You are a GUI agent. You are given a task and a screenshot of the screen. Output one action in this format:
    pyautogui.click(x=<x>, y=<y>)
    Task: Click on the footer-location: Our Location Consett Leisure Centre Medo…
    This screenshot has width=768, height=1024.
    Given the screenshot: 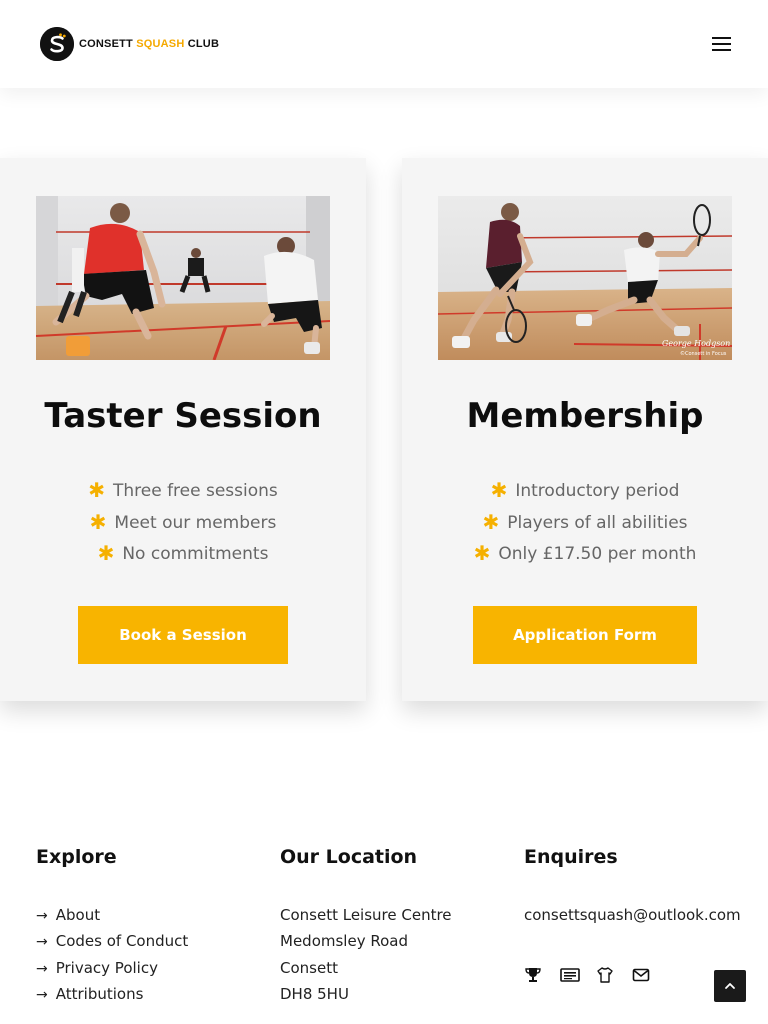 What is the action you would take?
    pyautogui.click(x=366, y=928)
    